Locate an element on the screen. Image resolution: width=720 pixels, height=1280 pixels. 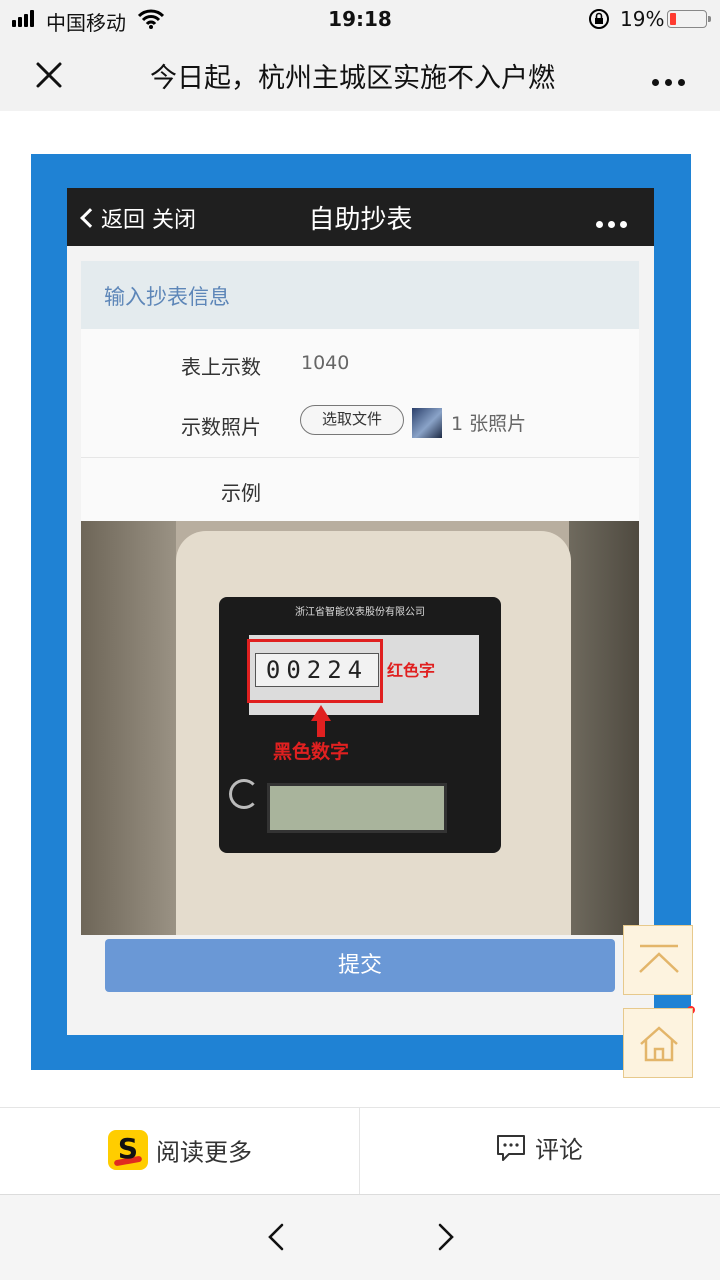
comment-label: 评论 is located at coordinates (559, 1150).